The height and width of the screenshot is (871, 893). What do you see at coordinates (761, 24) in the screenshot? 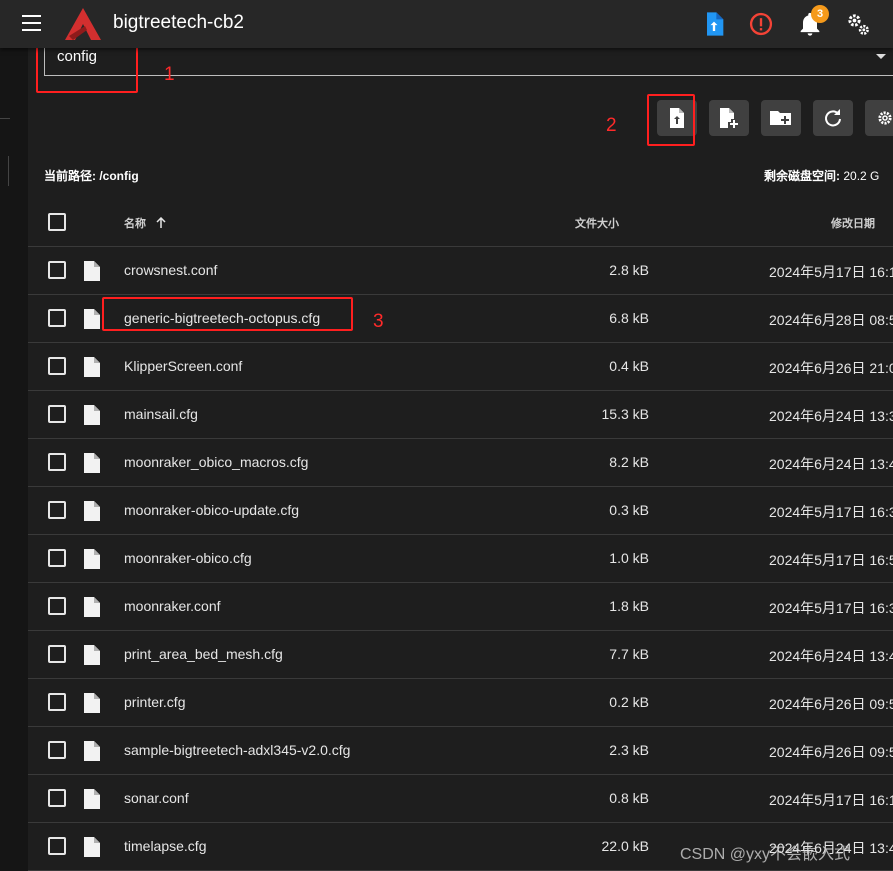
I see `alert-icon` at bounding box center [761, 24].